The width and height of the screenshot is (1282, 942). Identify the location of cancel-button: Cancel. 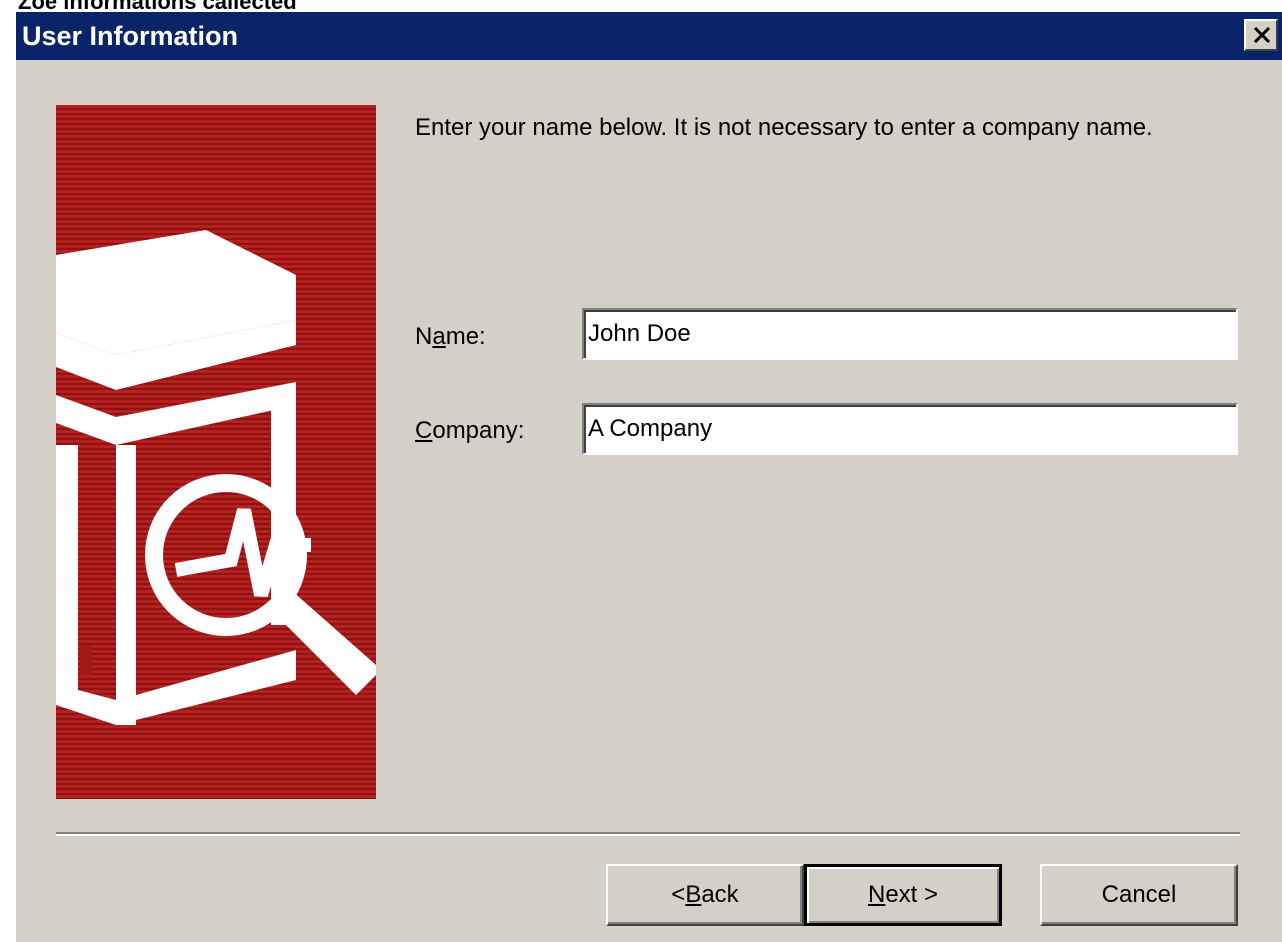
(1139, 895).